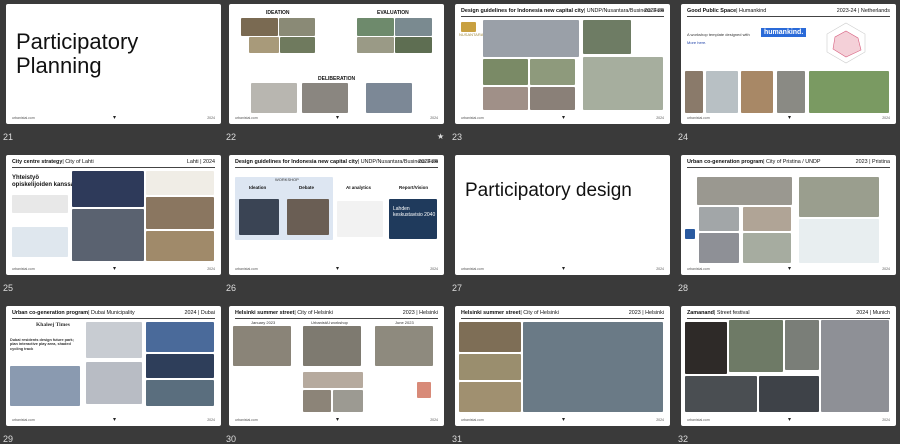 The height and width of the screenshot is (444, 900). I want to click on star-icon: ★, so click(440, 136).